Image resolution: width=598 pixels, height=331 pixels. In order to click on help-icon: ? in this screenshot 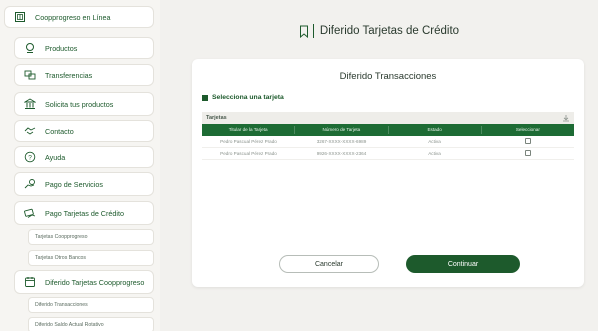, I will do `click(30, 157)`.